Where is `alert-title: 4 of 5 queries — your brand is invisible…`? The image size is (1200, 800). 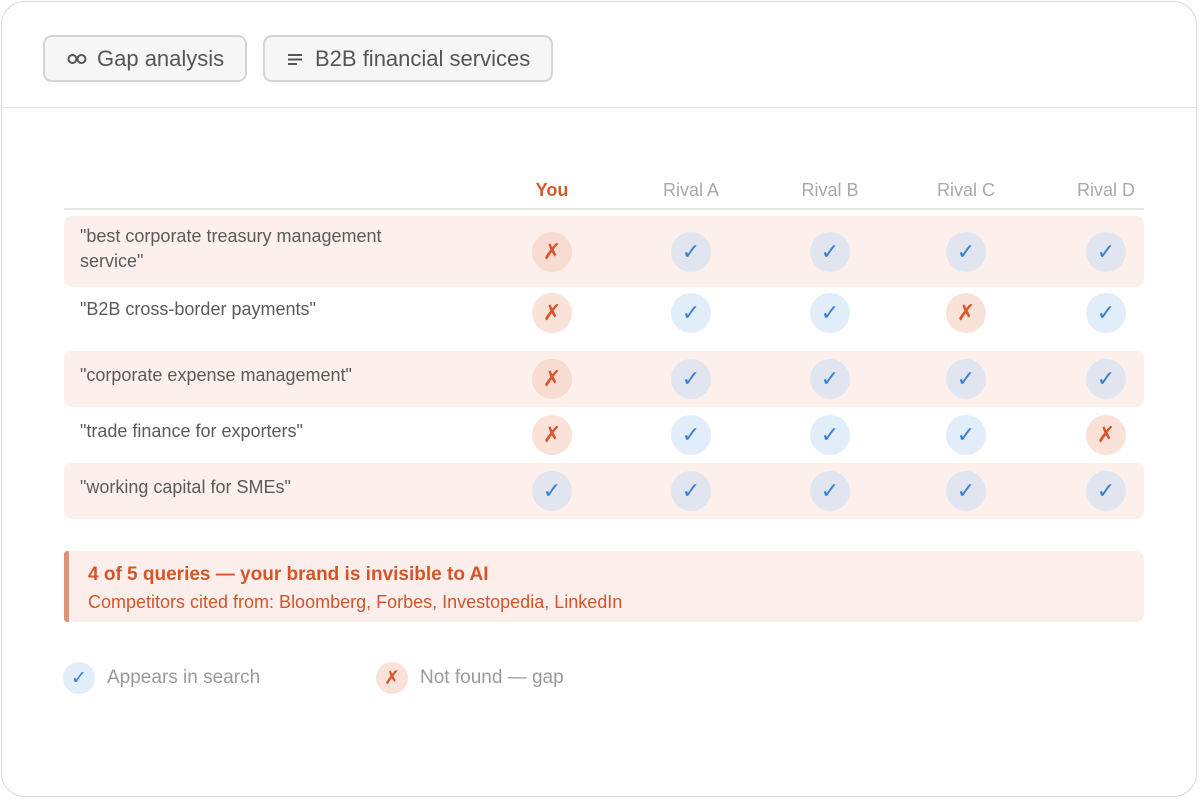
alert-title: 4 of 5 queries — your brand is invisible… is located at coordinates (288, 574).